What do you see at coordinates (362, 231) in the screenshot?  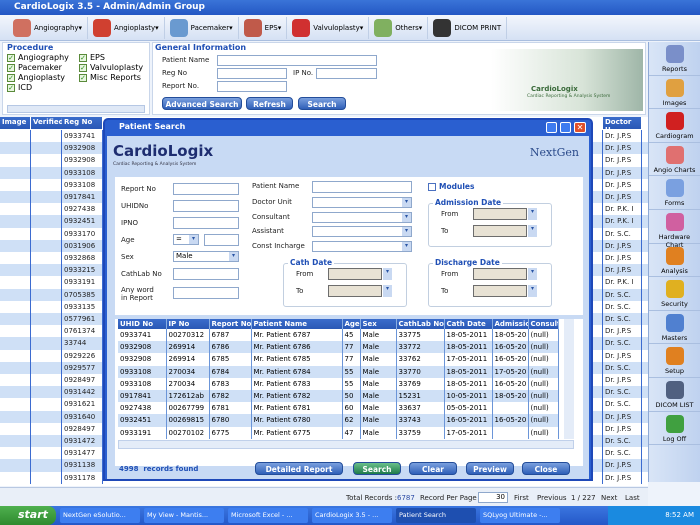 I see `assistant-select: ▾` at bounding box center [362, 231].